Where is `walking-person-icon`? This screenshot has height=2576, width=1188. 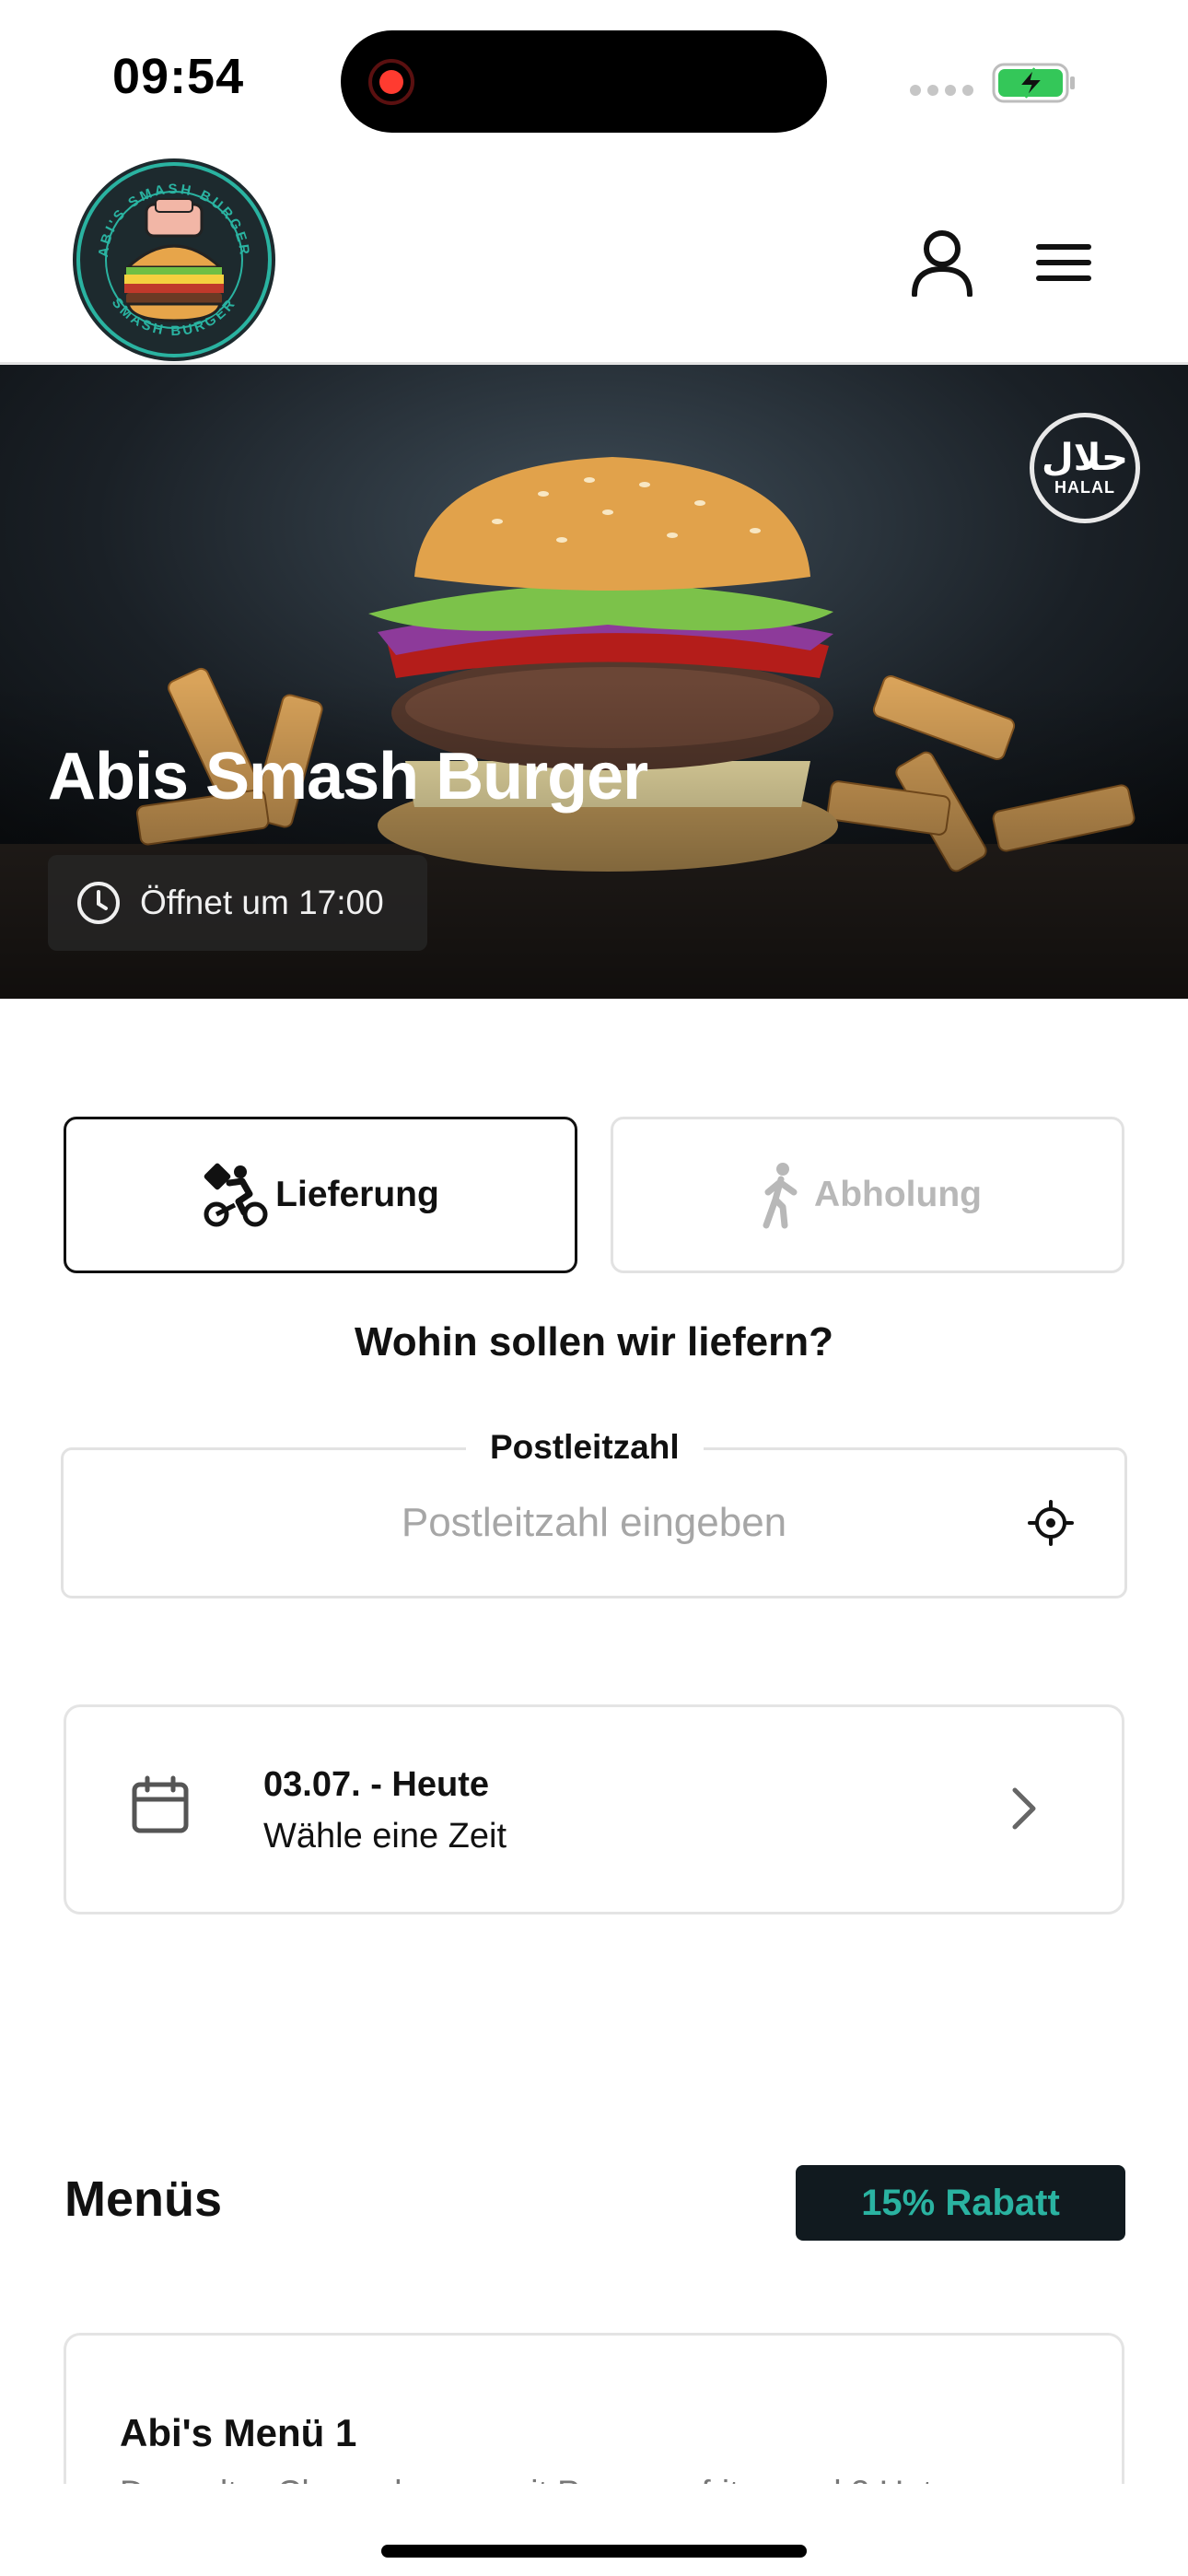
walking-person-icon is located at coordinates (780, 1196).